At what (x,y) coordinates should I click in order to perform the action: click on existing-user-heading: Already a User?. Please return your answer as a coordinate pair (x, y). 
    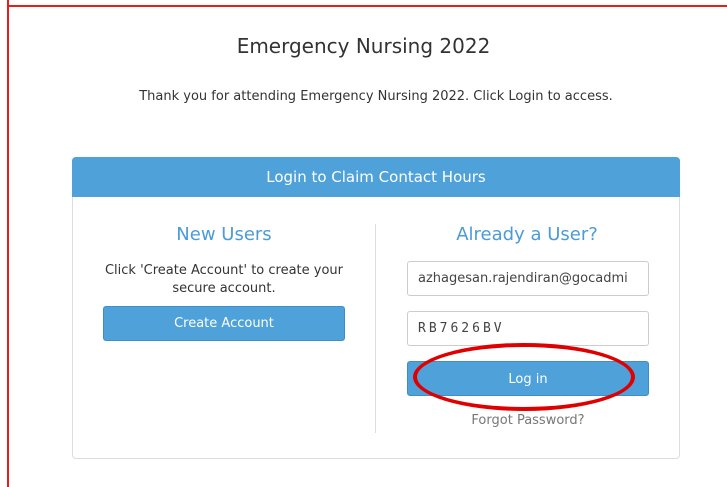
    Looking at the image, I should click on (527, 234).